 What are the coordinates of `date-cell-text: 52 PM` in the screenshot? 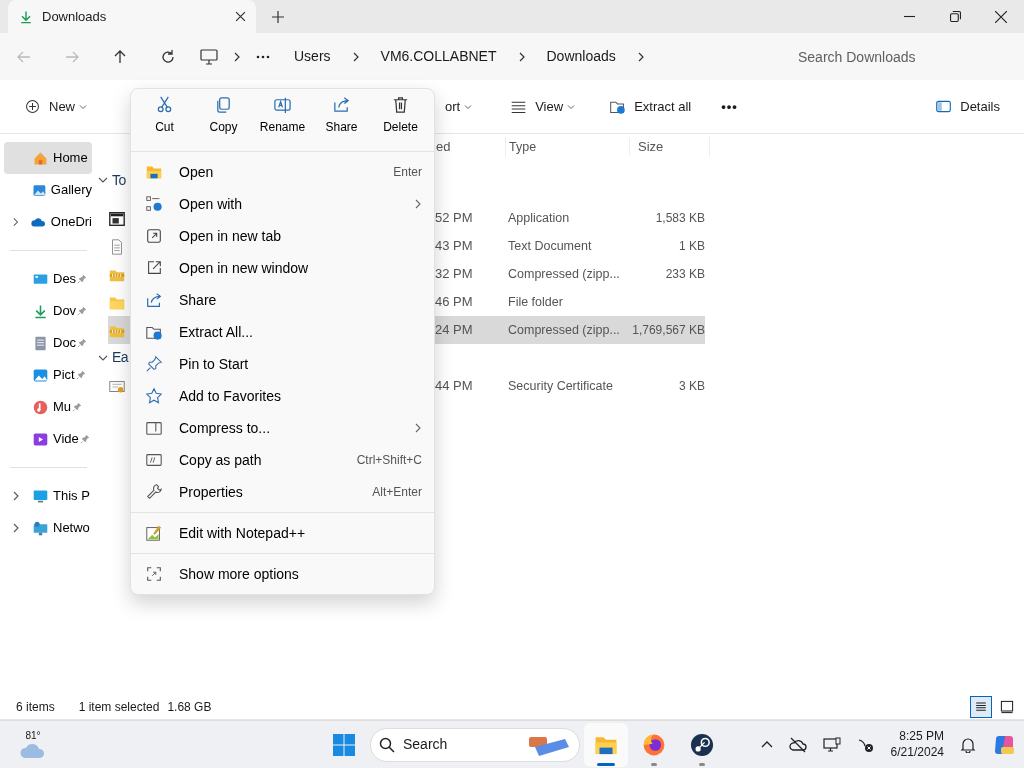 It's located at (454, 218).